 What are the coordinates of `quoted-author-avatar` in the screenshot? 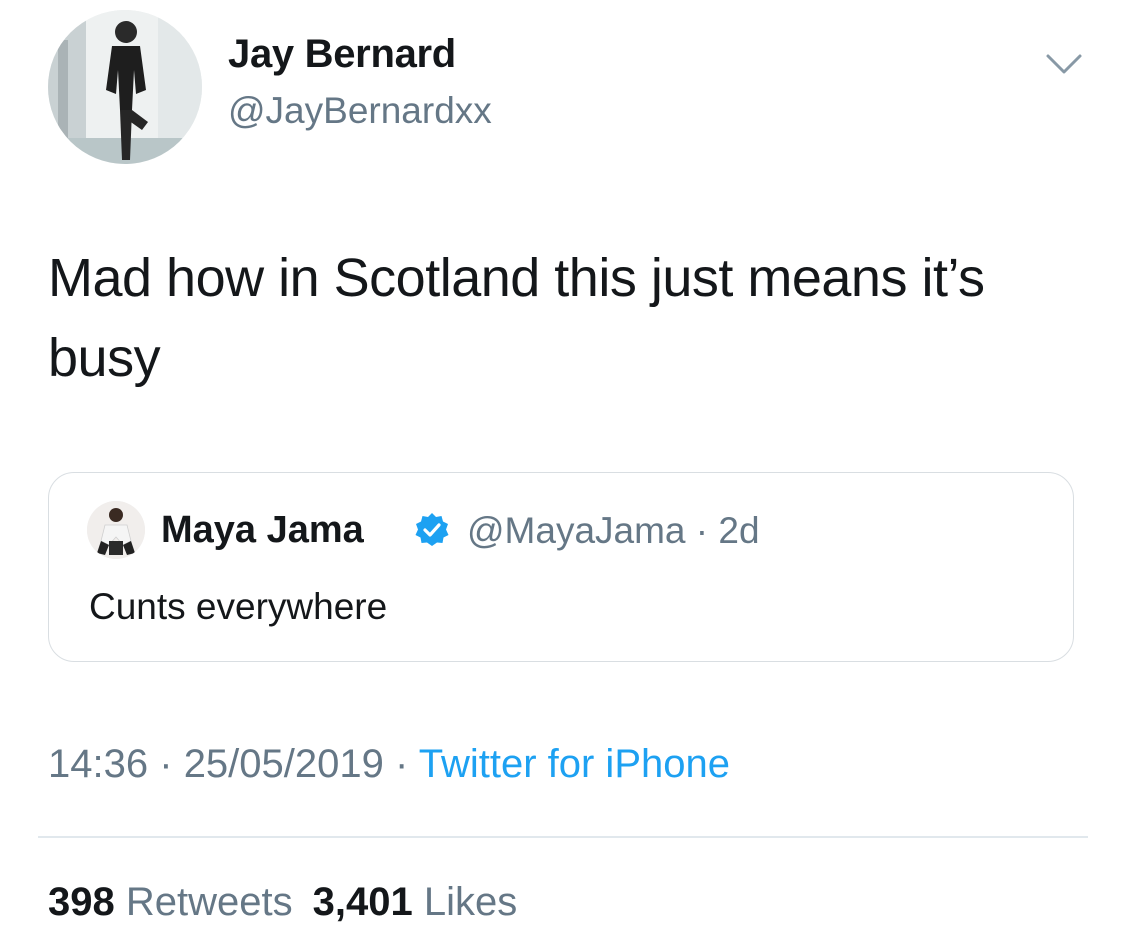 It's located at (116, 530).